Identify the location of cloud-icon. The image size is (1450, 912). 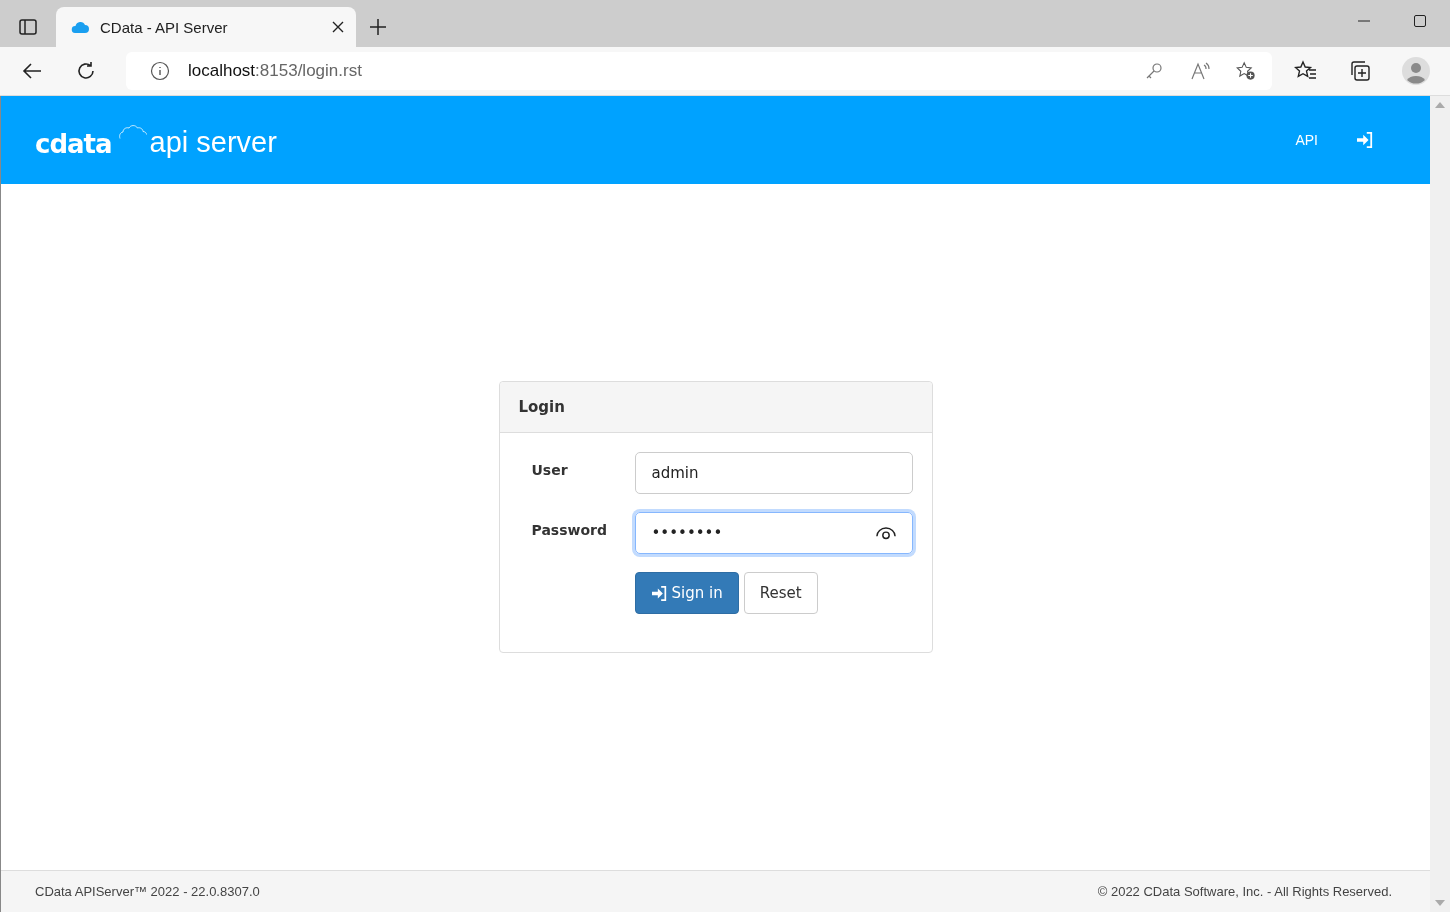
(80, 27).